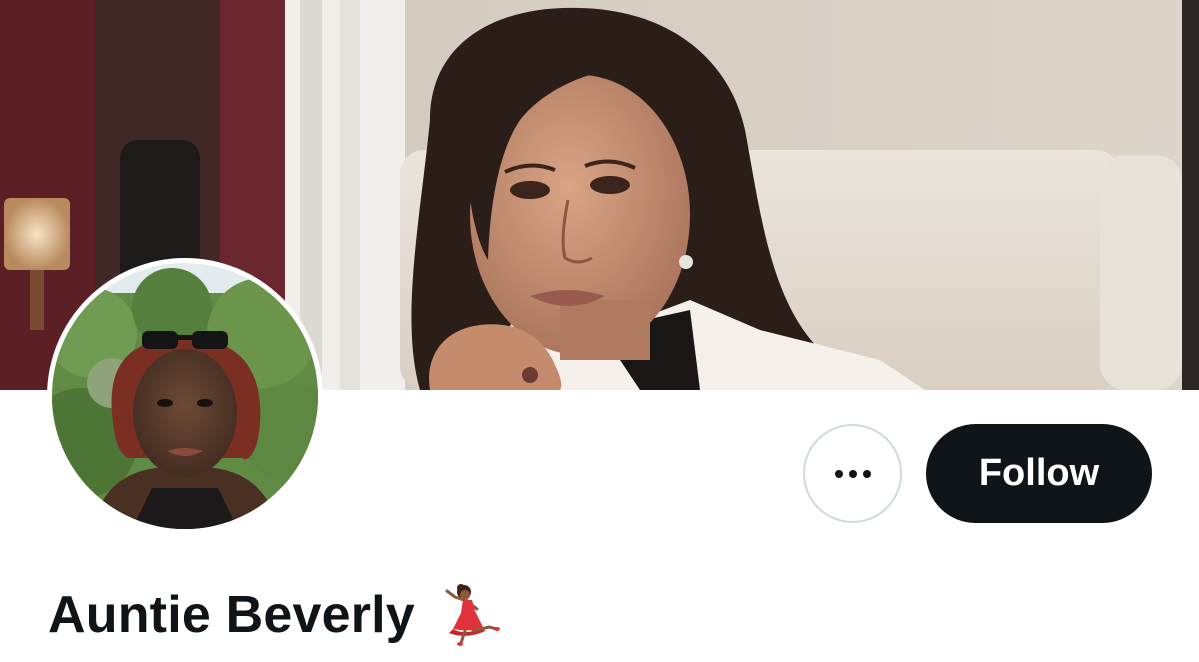  I want to click on avatar, so click(185, 396).